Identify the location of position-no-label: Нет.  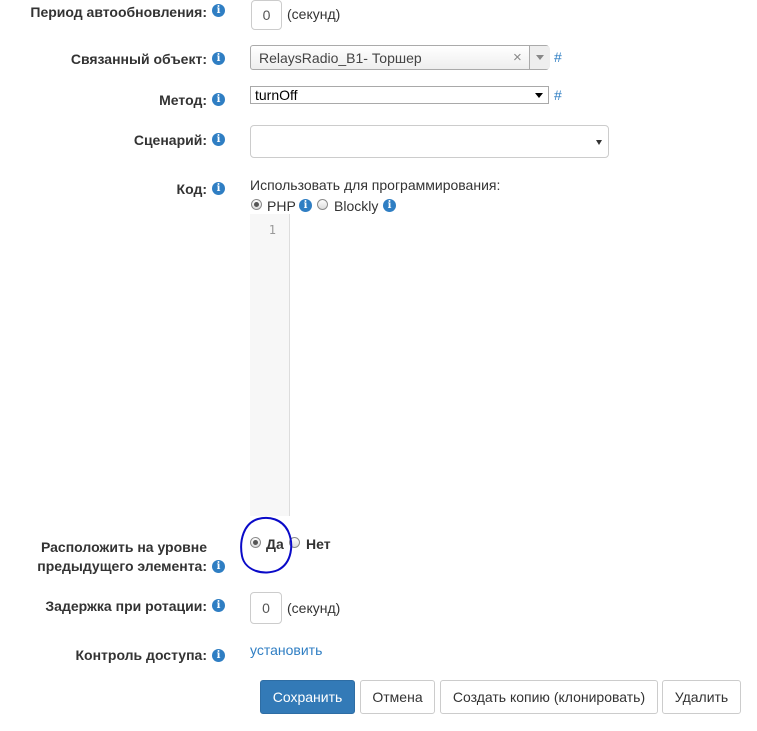
(318, 544).